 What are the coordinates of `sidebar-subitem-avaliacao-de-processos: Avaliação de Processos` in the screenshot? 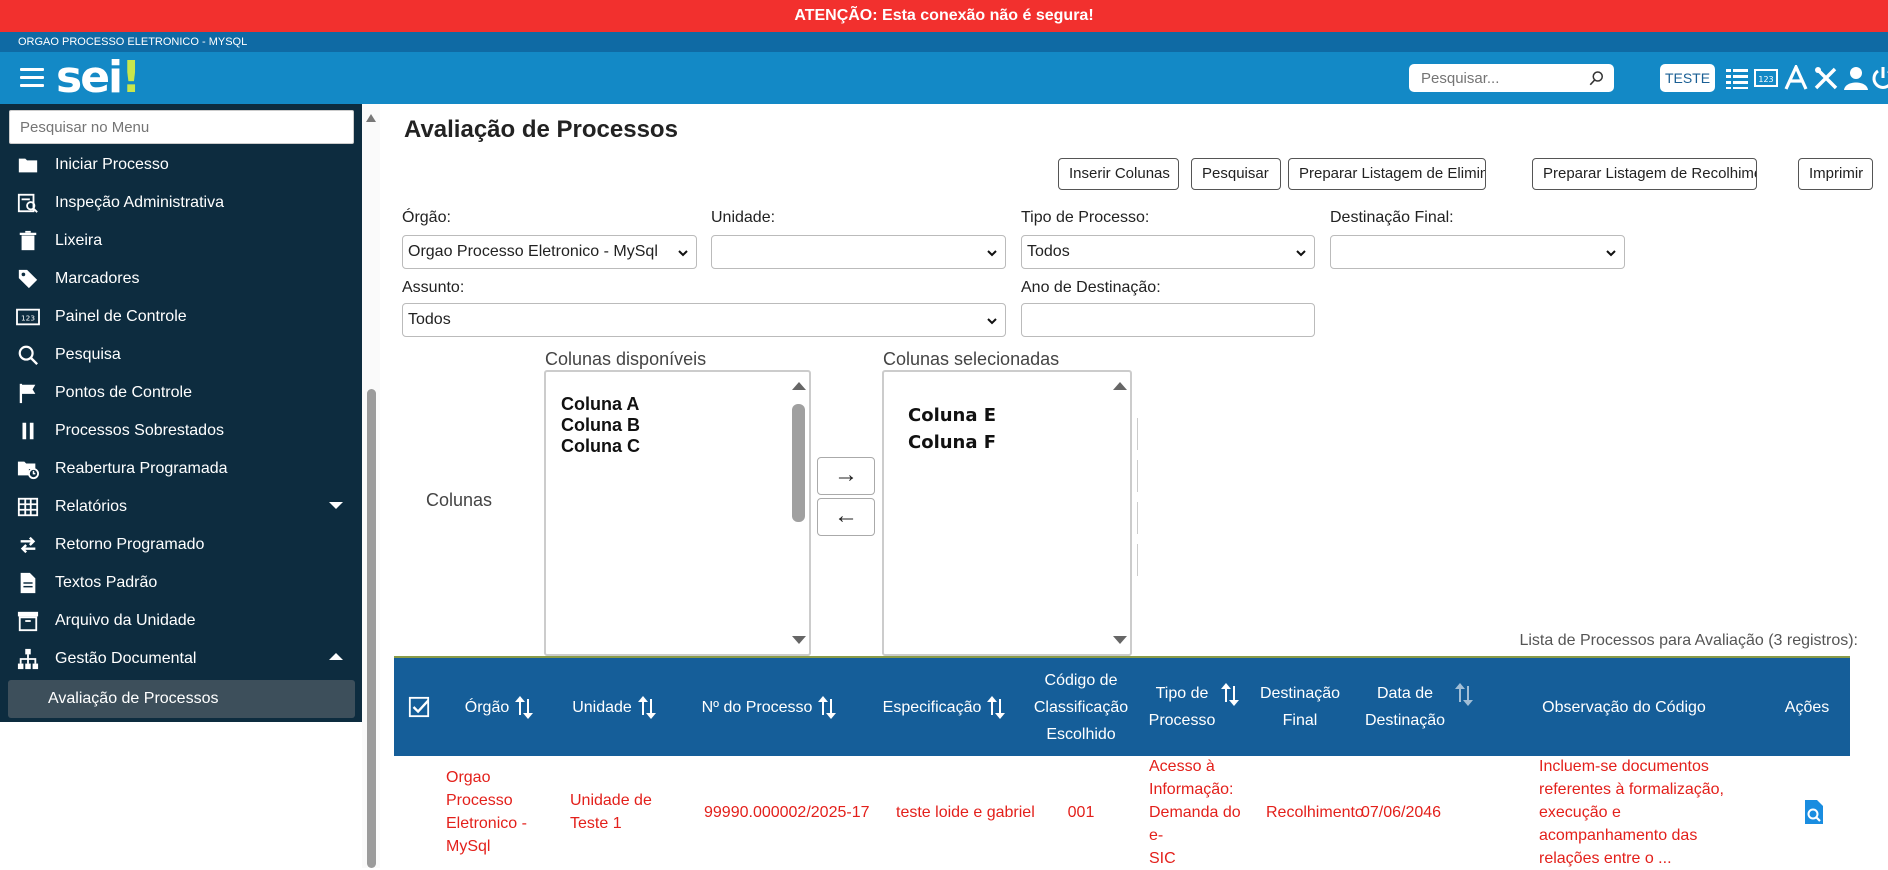 It's located at (181, 699).